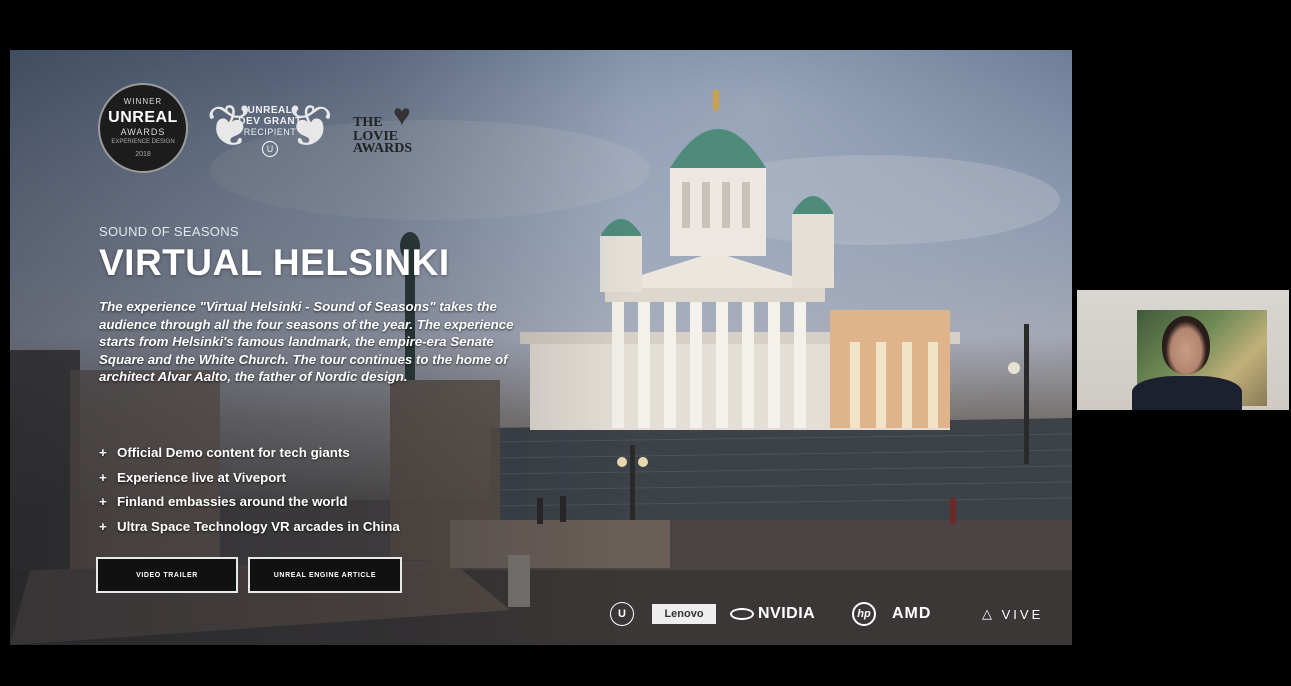 The width and height of the screenshot is (1291, 686). What do you see at coordinates (270, 130) in the screenshot?
I see `dev-grant-badge: ❦ ❦ UNREAL DEV GRANT RECIPIENT U` at bounding box center [270, 130].